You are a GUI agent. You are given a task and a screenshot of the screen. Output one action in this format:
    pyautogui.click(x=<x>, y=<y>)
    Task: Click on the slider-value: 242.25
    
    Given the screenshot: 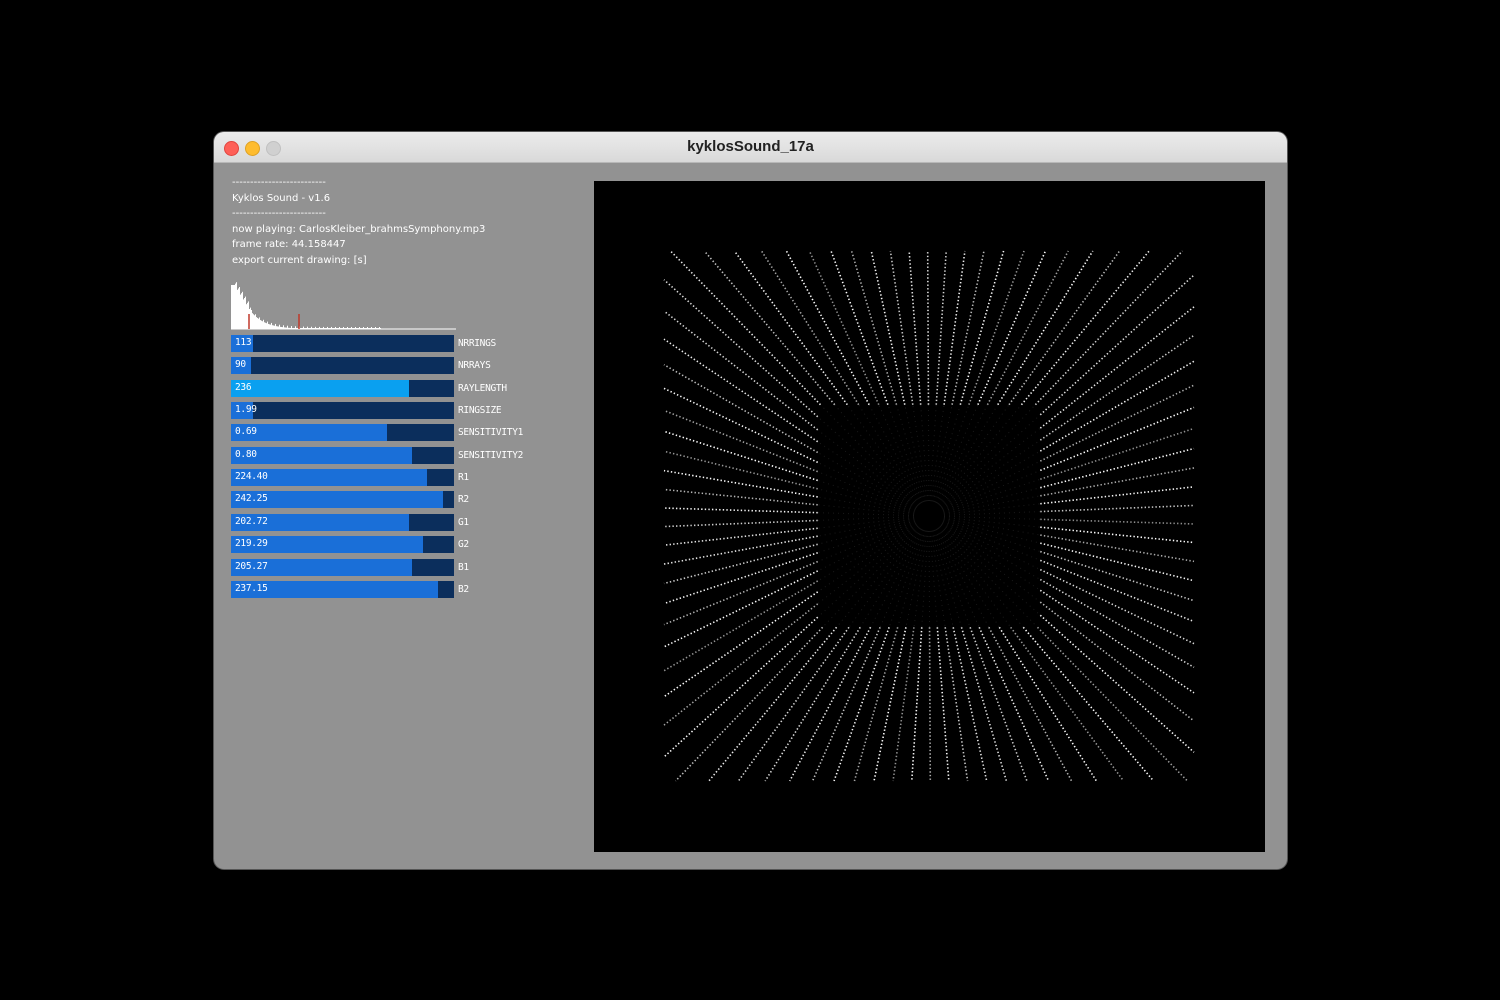 What is the action you would take?
    pyautogui.click(x=251, y=498)
    